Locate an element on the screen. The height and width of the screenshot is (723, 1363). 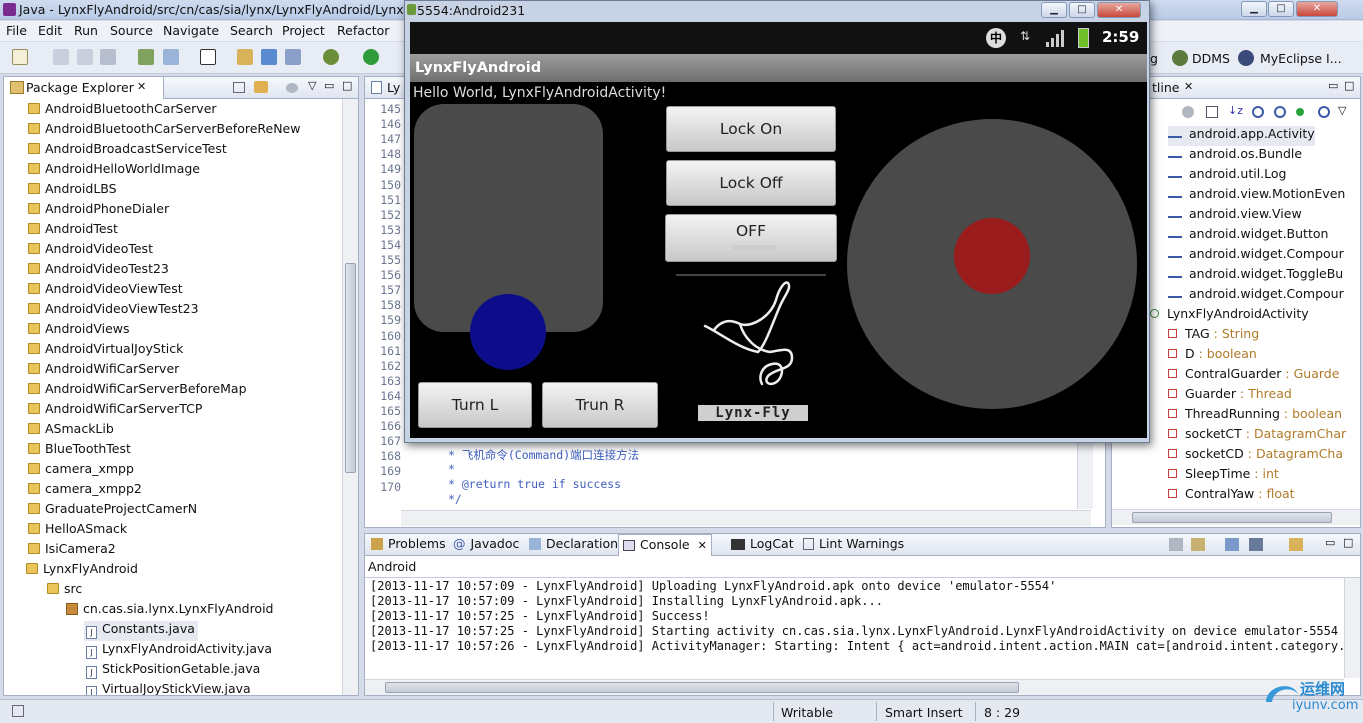
menu-run: Run is located at coordinates (86, 30).